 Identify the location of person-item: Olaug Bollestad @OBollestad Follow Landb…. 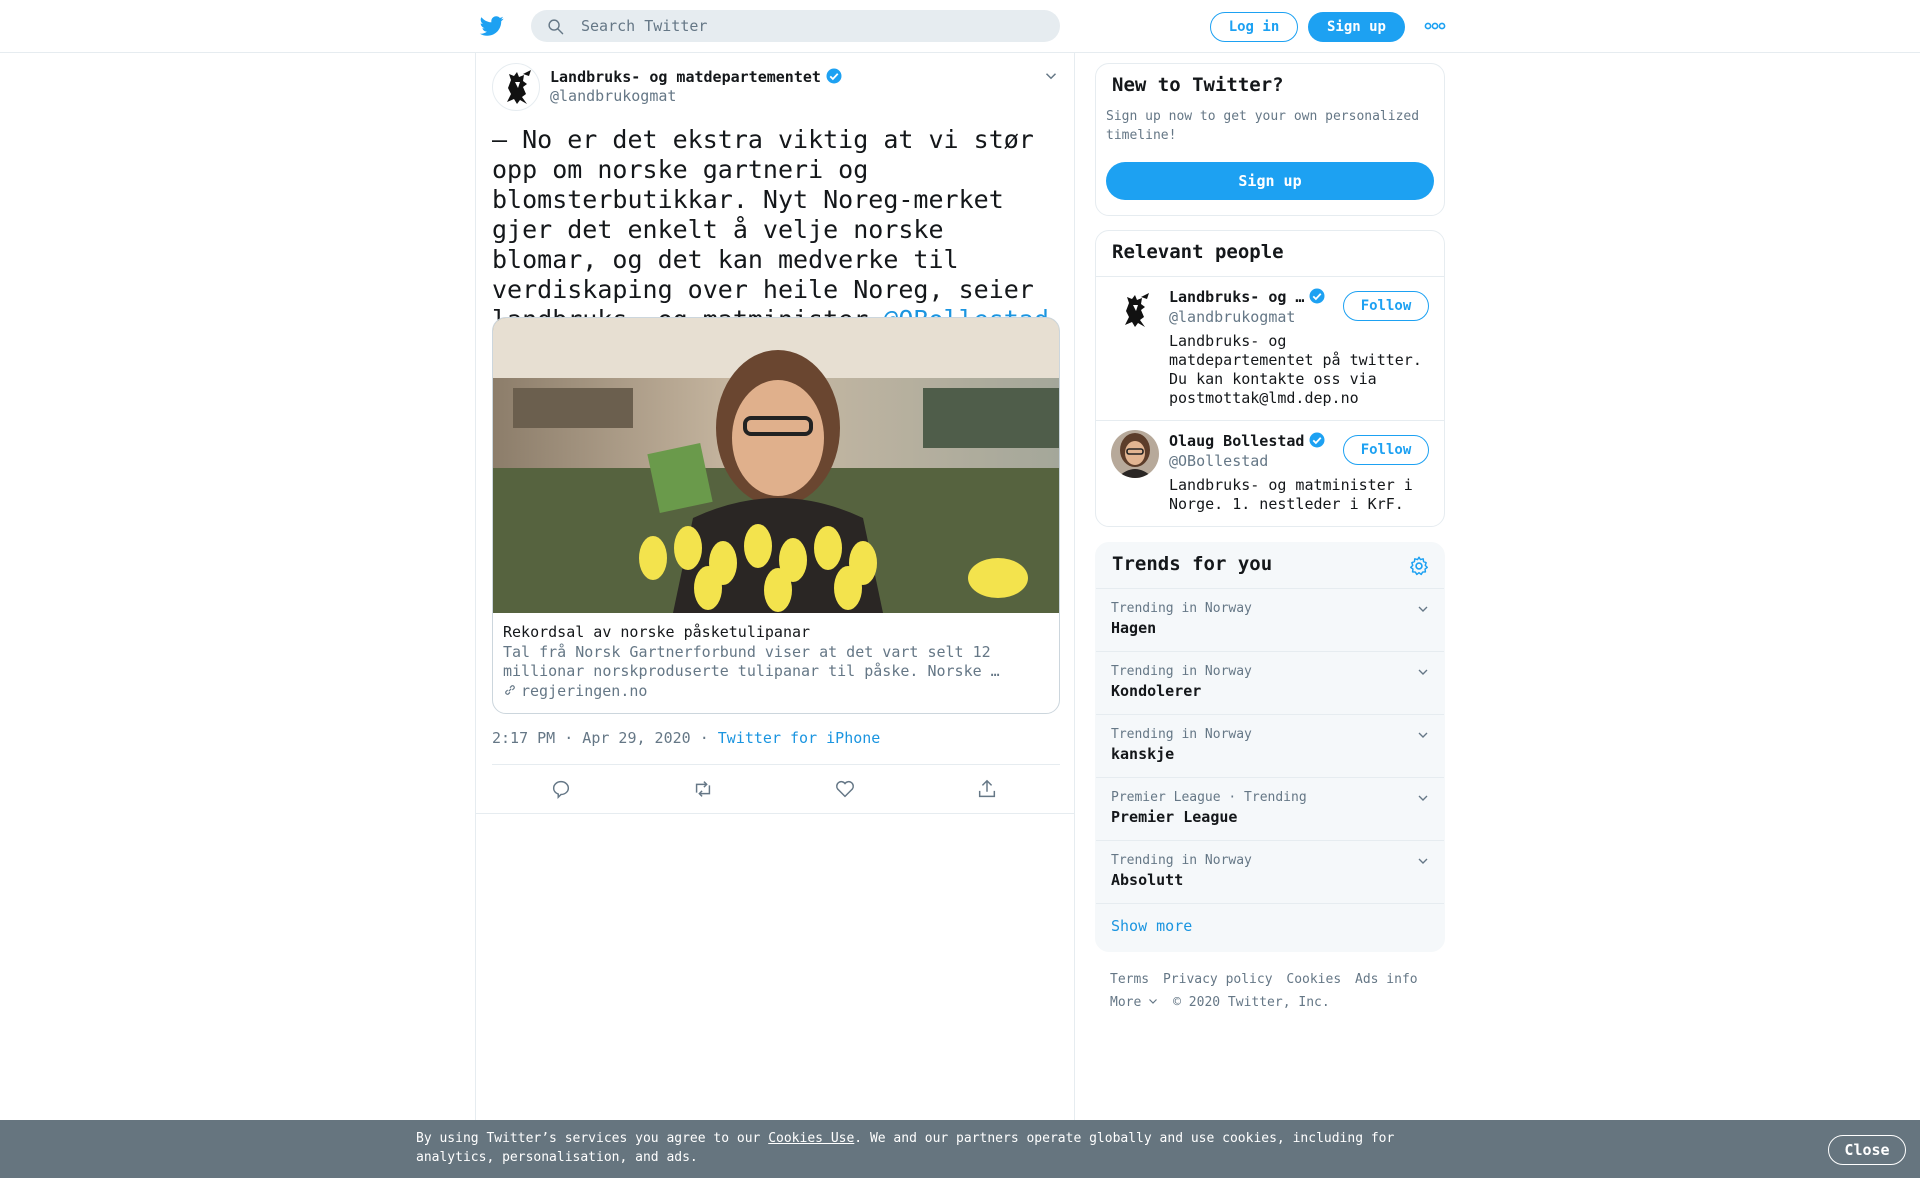
(1270, 473).